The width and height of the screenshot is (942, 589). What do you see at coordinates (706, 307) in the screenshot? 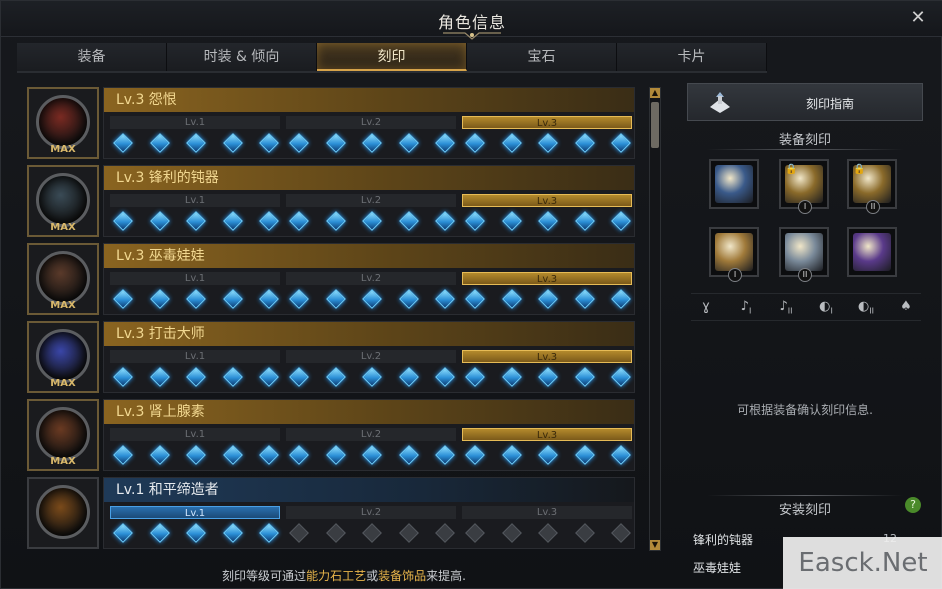
I see `filter-necklace-icon: ɣ` at bounding box center [706, 307].